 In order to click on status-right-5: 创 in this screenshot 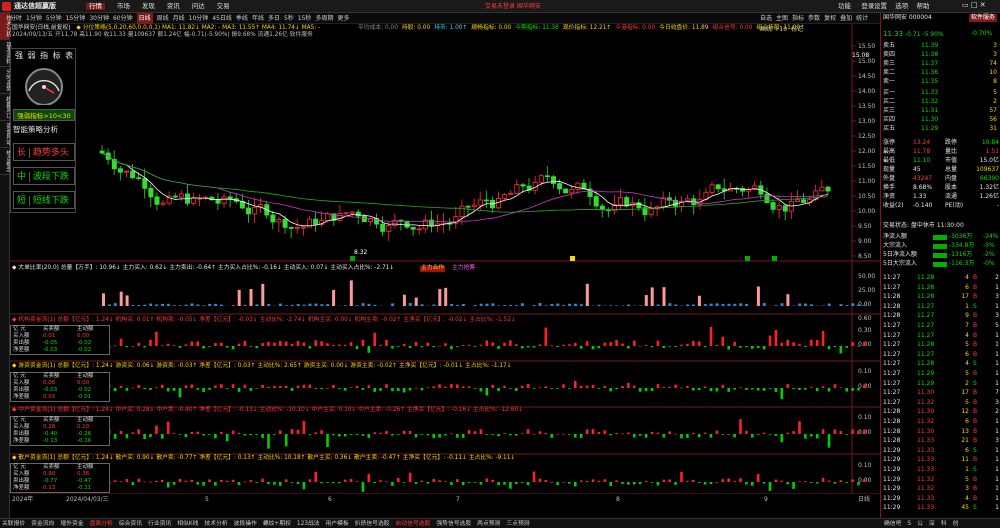, I will do `click(956, 523)`.